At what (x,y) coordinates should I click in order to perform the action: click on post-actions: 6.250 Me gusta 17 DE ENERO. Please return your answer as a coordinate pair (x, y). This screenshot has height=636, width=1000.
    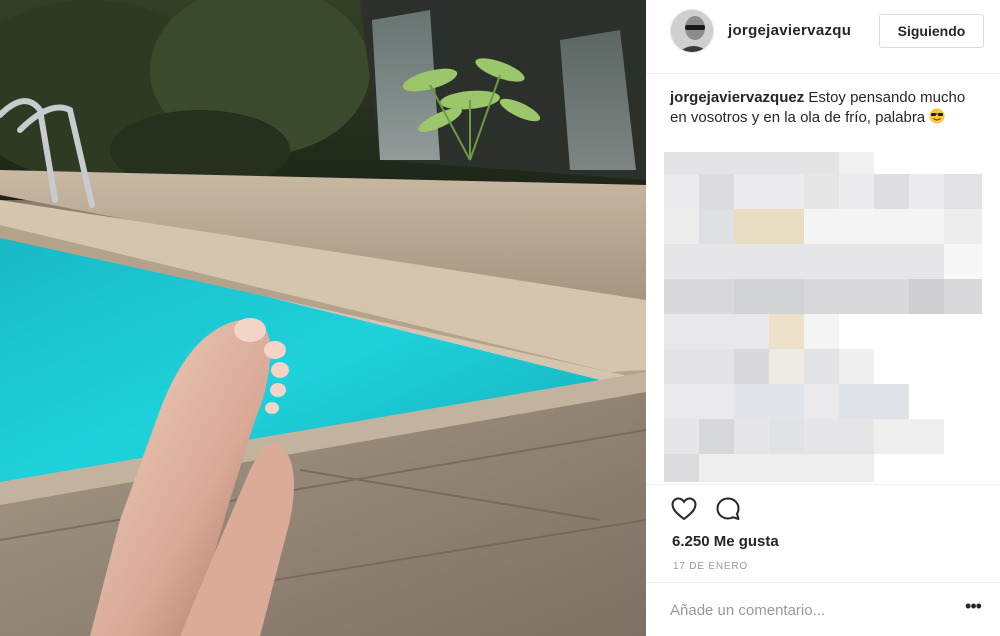
    Looking at the image, I should click on (823, 532).